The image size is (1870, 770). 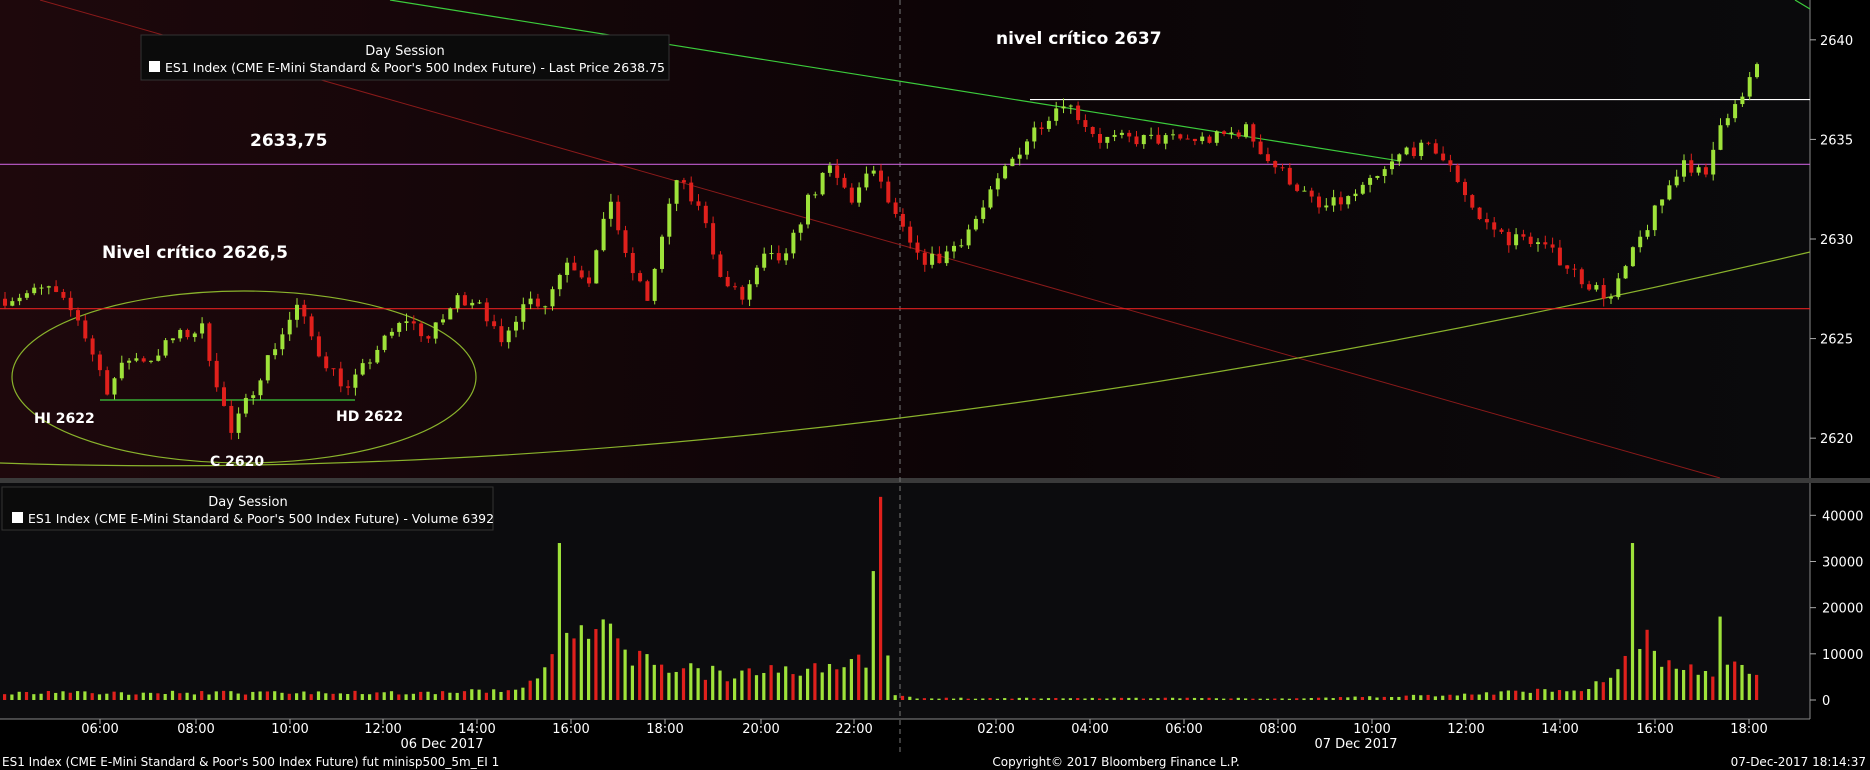 What do you see at coordinates (1836, 140) in the screenshot?
I see `price-y-tick-label: 2635` at bounding box center [1836, 140].